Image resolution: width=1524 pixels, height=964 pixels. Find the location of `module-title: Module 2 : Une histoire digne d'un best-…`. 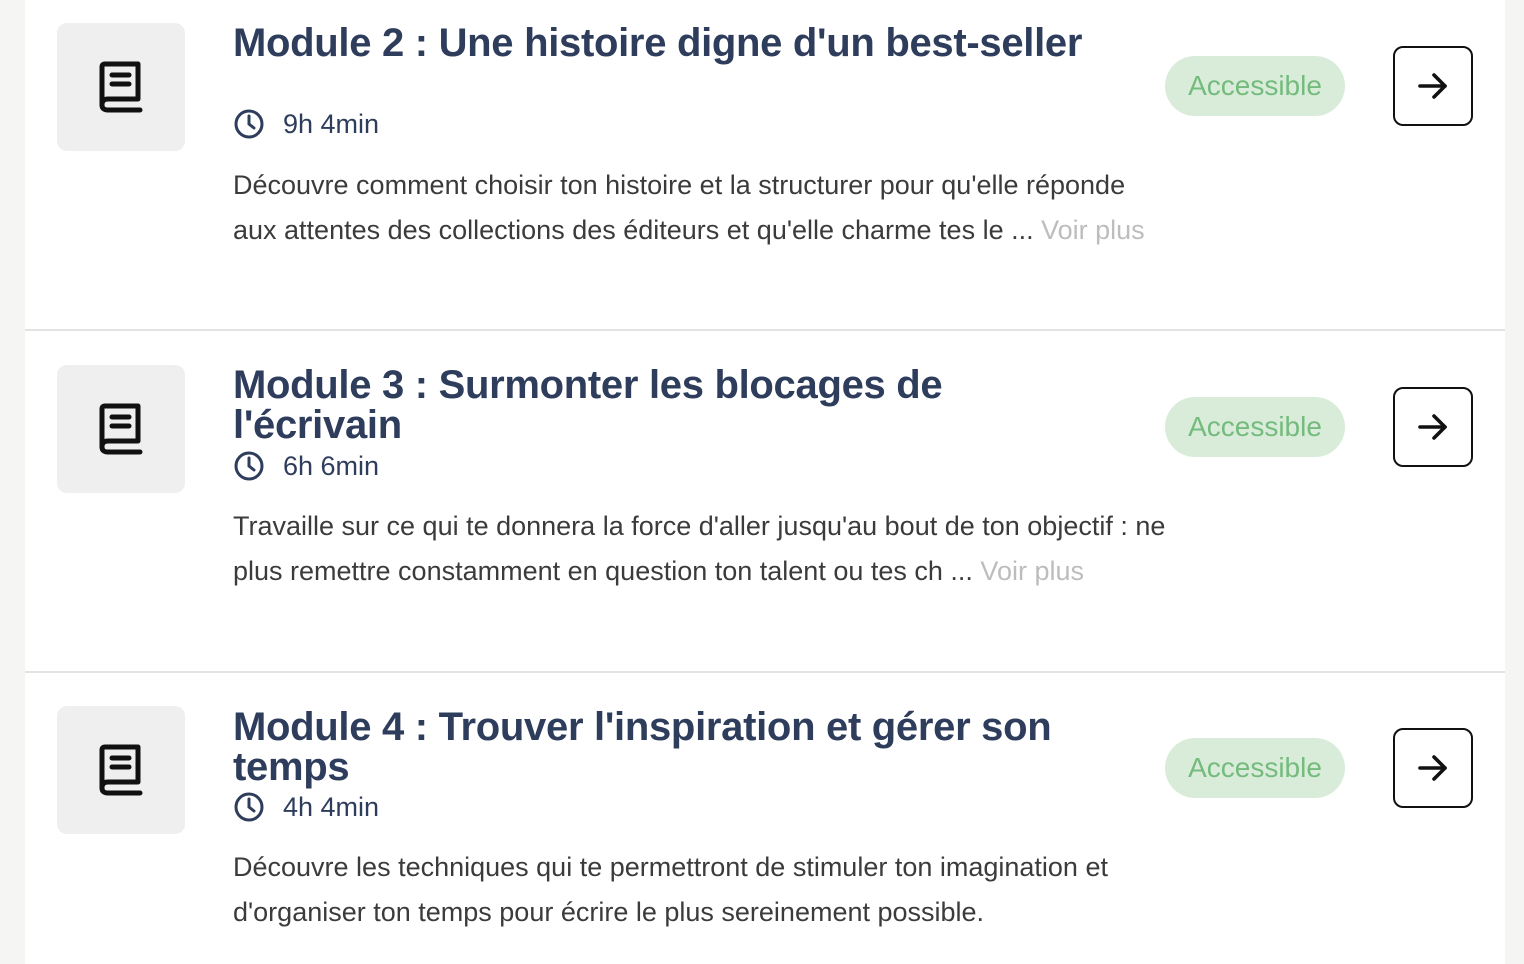

module-title: Module 2 : Une histoire digne d'un best-… is located at coordinates (658, 43).